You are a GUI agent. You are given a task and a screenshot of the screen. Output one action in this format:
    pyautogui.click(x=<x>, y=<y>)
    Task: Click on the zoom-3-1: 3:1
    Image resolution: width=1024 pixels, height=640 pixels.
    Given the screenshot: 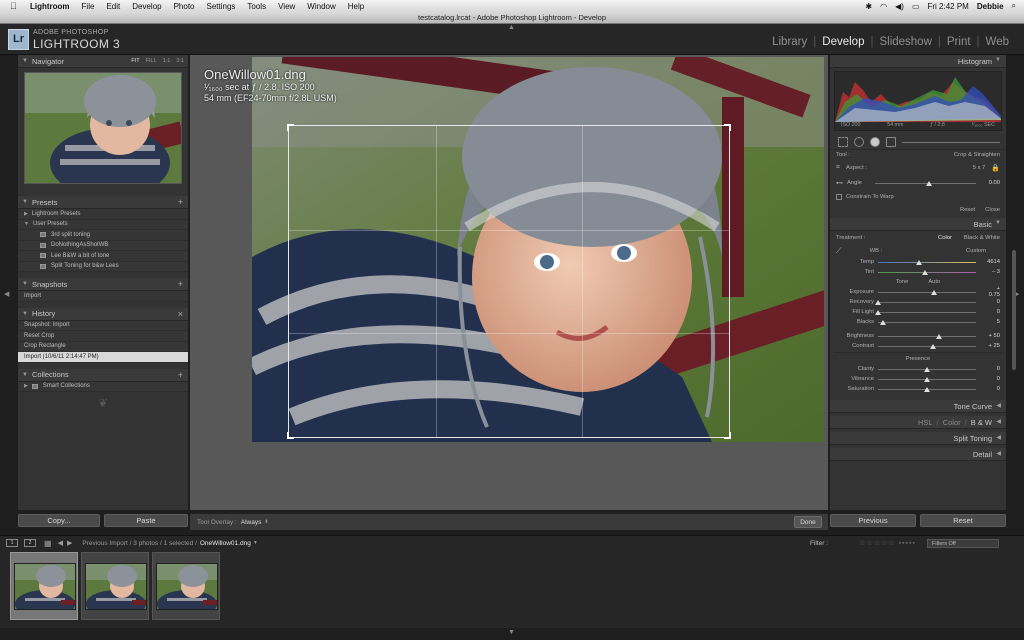 What is the action you would take?
    pyautogui.click(x=180, y=61)
    